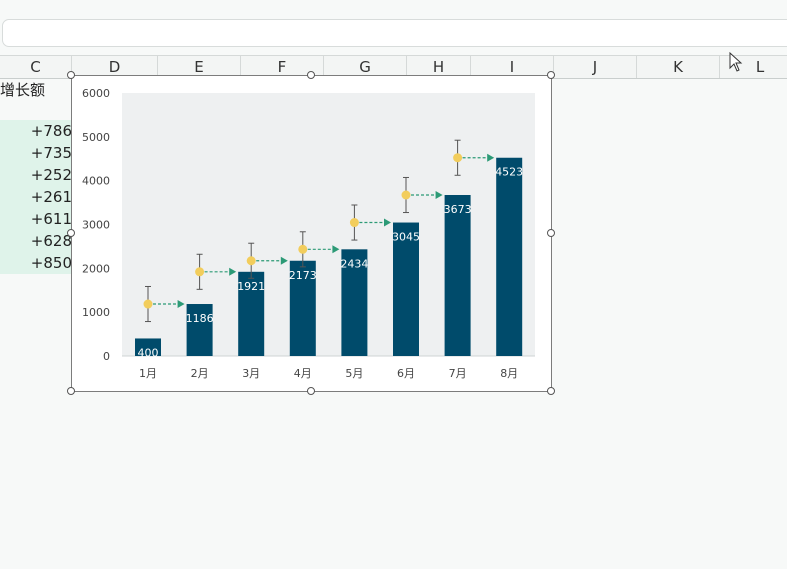 Image resolution: width=787 pixels, height=569 pixels. What do you see at coordinates (36, 175) in the screenshot?
I see `growth-cell: +252` at bounding box center [36, 175].